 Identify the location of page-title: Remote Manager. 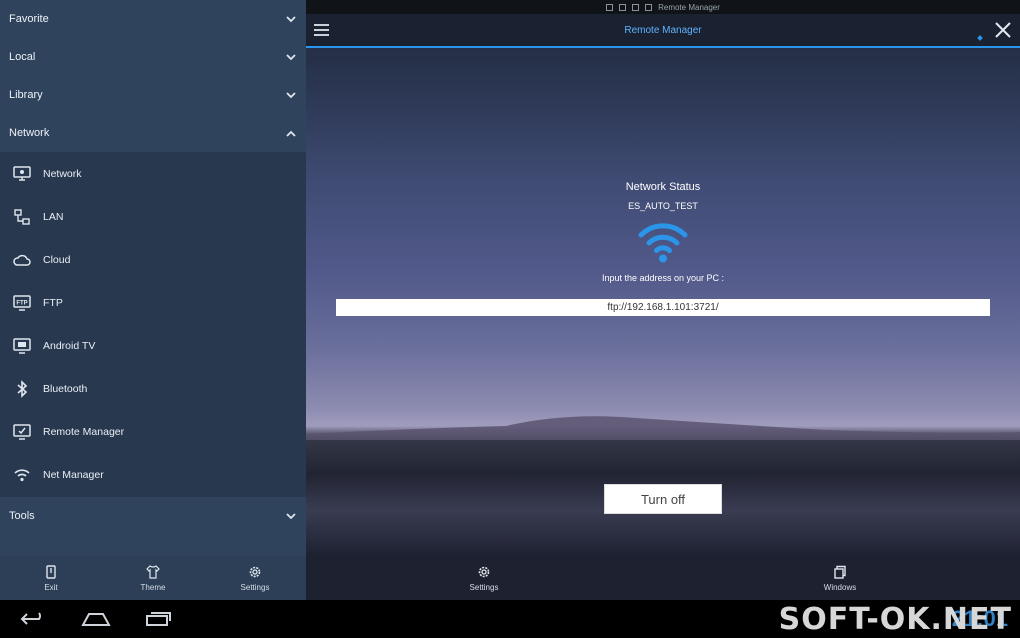
(663, 30).